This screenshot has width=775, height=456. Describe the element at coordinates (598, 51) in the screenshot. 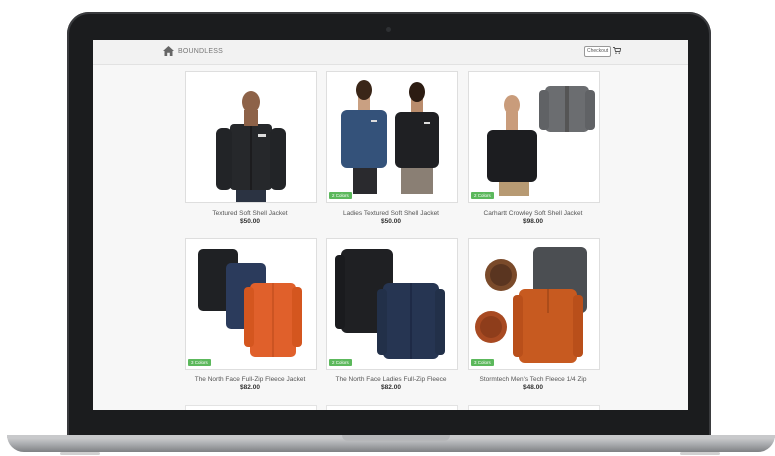

I see `checkout-button: Checkout` at that location.